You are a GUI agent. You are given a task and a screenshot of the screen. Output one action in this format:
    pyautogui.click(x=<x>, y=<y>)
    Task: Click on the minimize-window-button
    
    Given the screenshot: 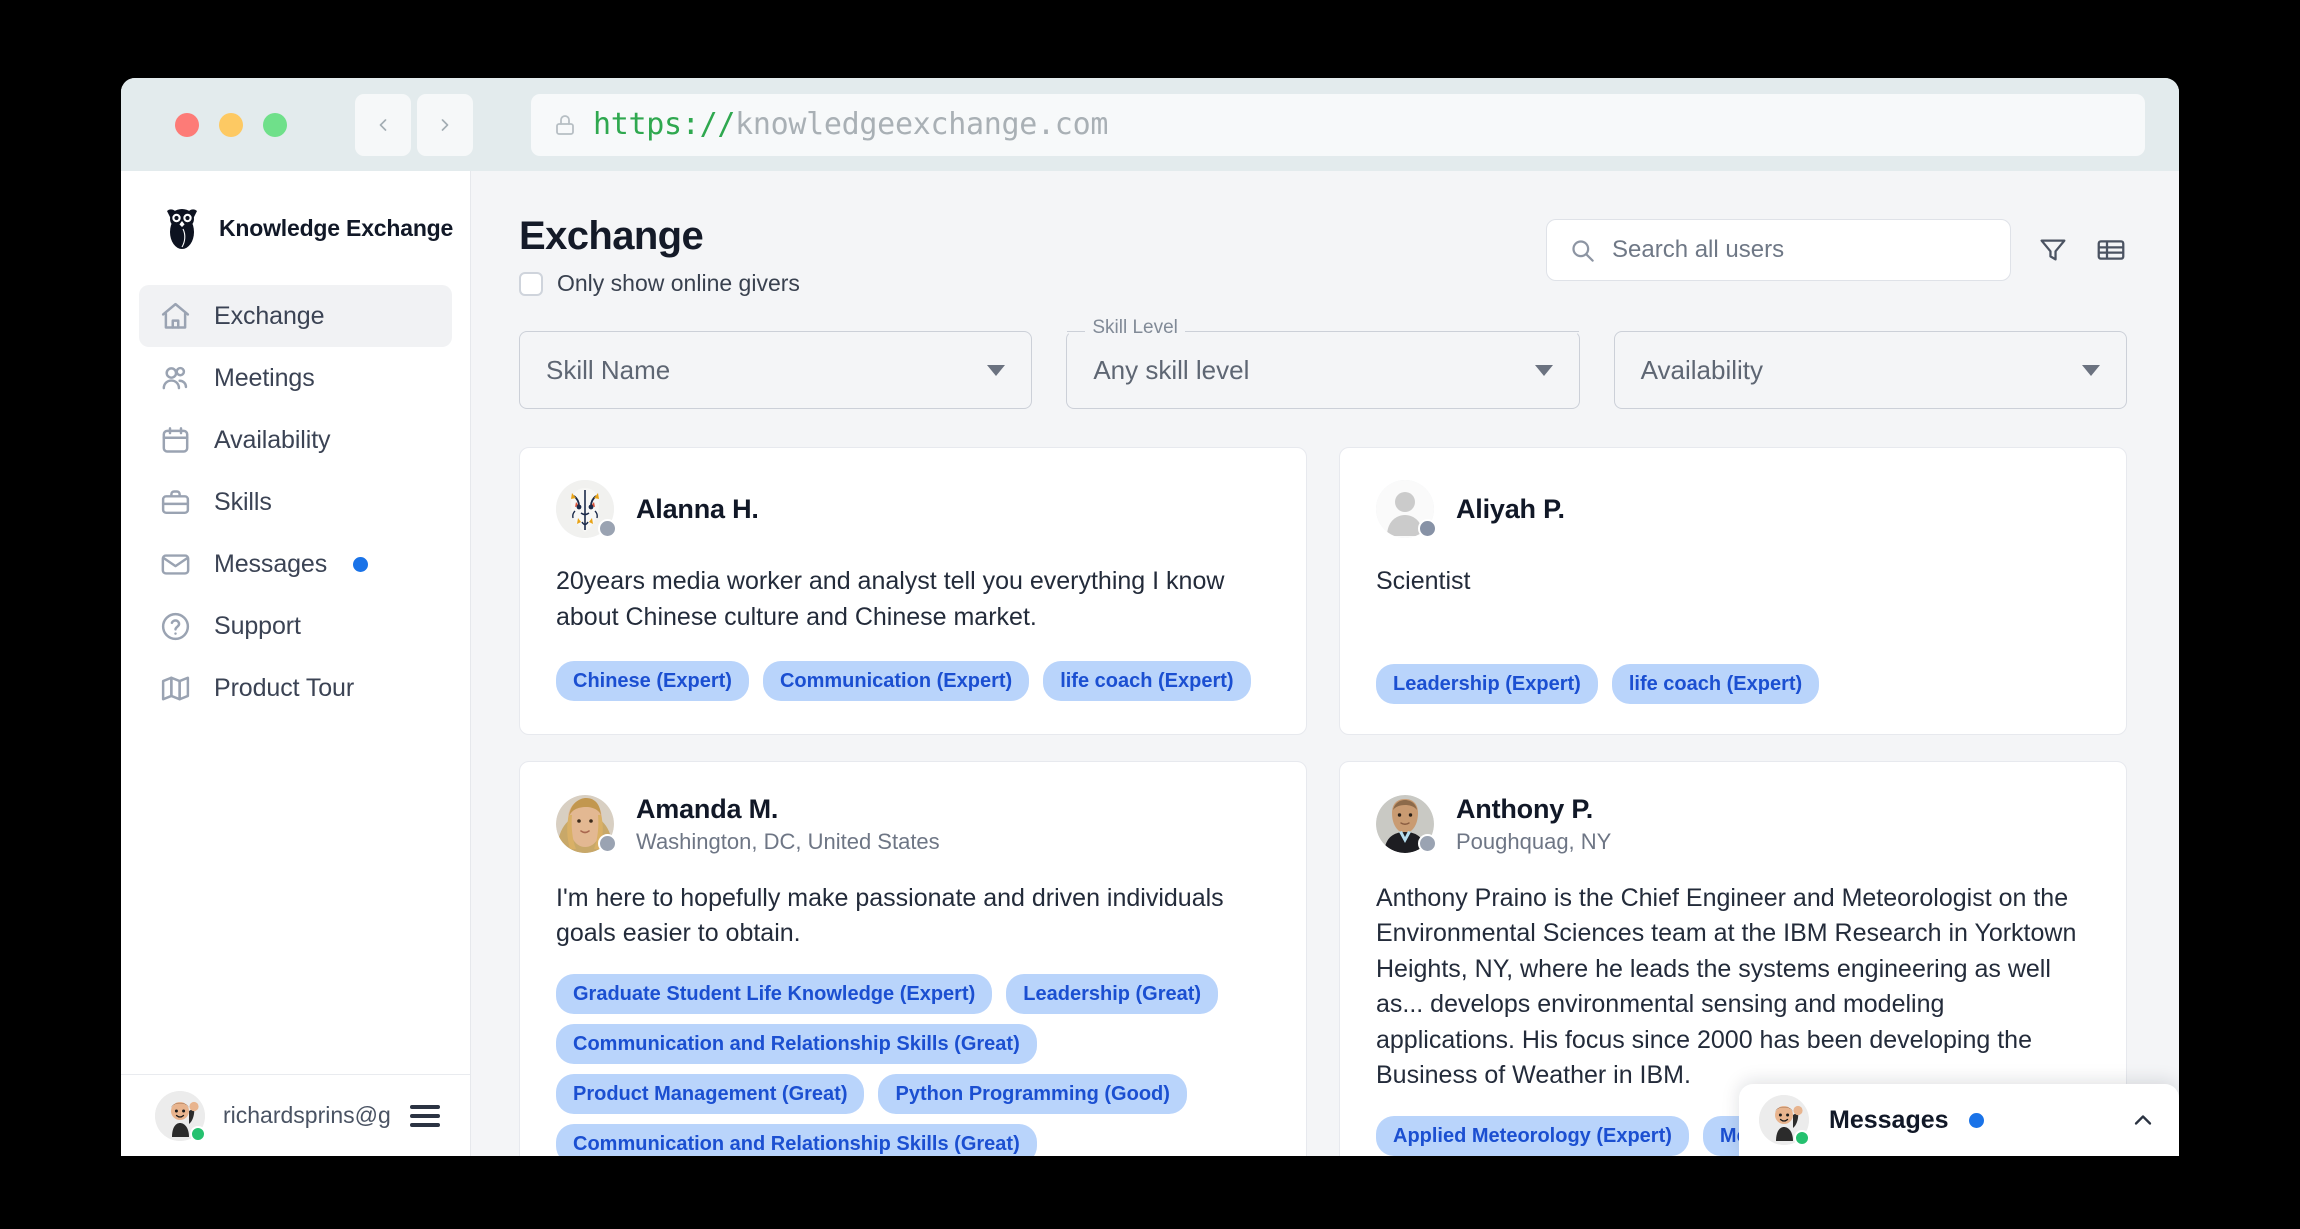 What is the action you would take?
    pyautogui.click(x=231, y=124)
    